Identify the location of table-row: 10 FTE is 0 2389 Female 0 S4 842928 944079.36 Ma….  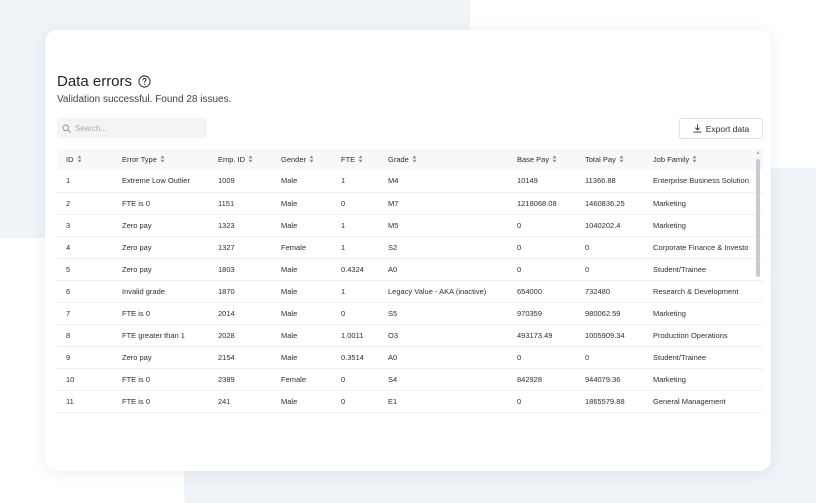
(410, 379).